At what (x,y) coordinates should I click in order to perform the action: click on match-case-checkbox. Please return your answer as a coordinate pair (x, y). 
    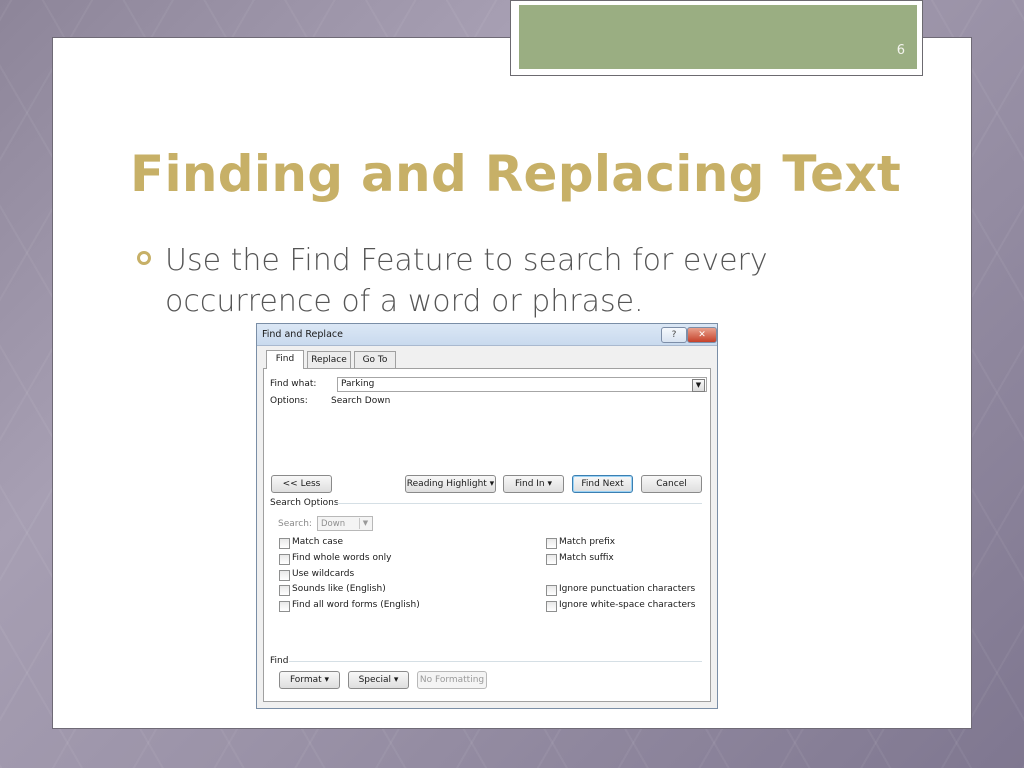
    Looking at the image, I should click on (284, 543).